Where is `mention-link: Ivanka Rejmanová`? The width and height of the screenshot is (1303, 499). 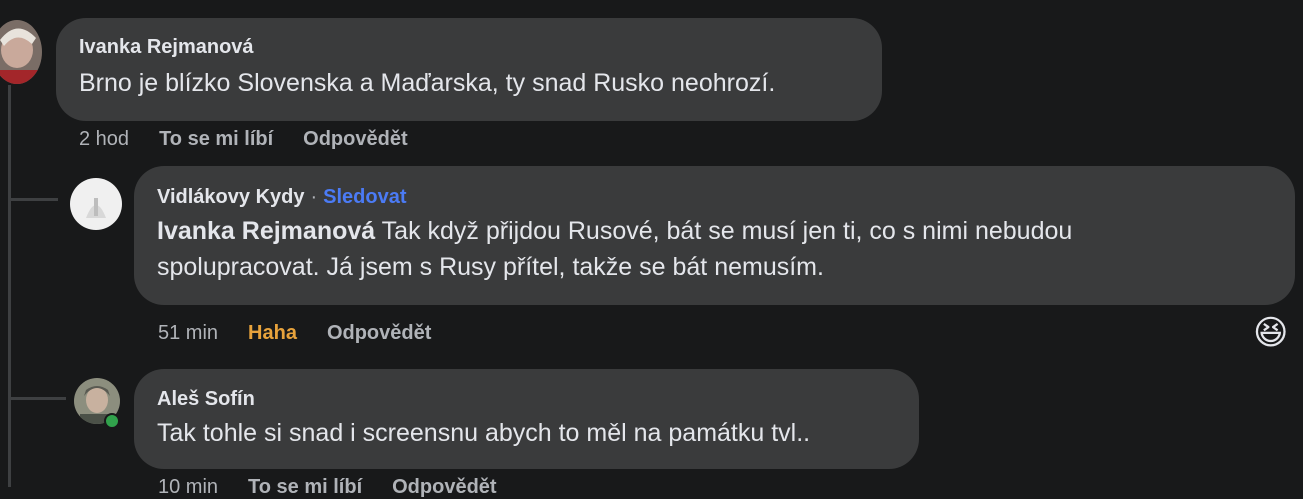
mention-link: Ivanka Rejmanová is located at coordinates (266, 231).